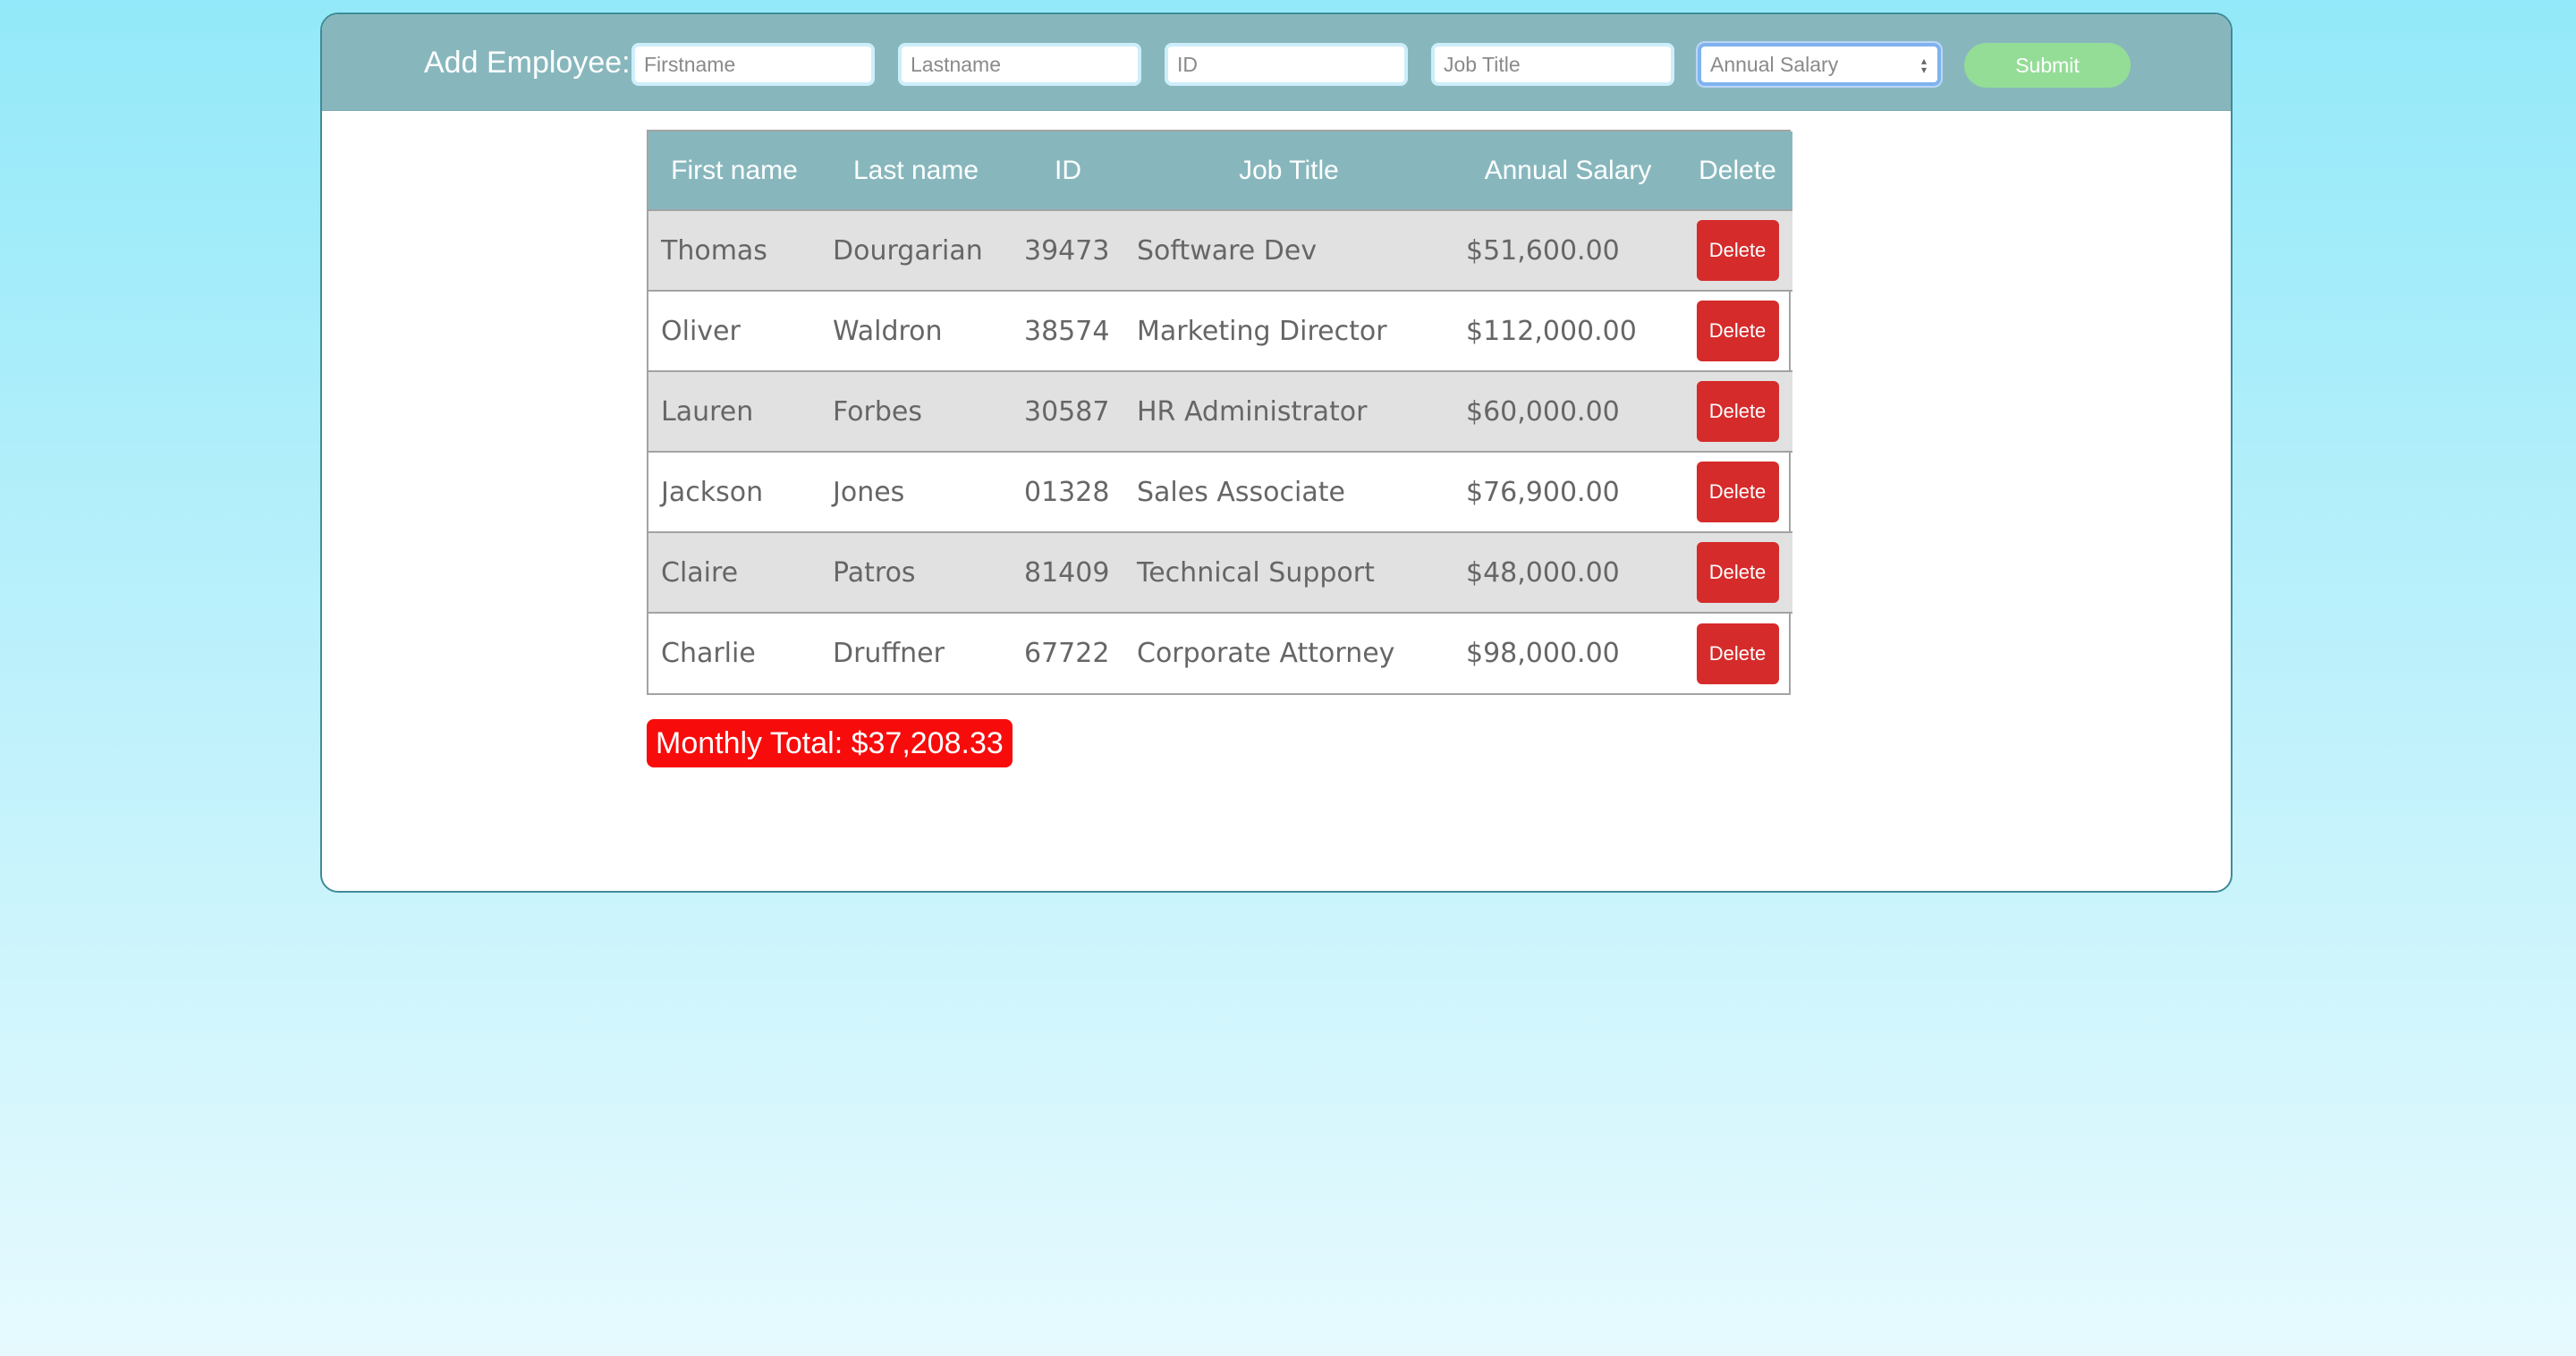  What do you see at coordinates (1567, 170) in the screenshot?
I see `header-annual-salary: Annual Salary` at bounding box center [1567, 170].